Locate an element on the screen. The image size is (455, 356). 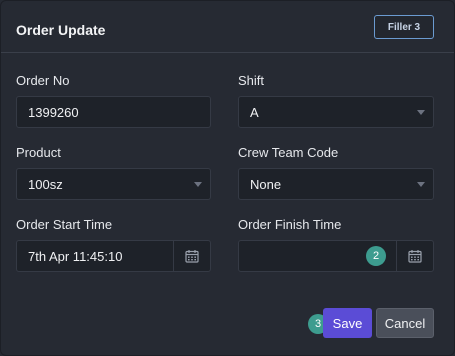
filler-badge: Filler 3 is located at coordinates (404, 27).